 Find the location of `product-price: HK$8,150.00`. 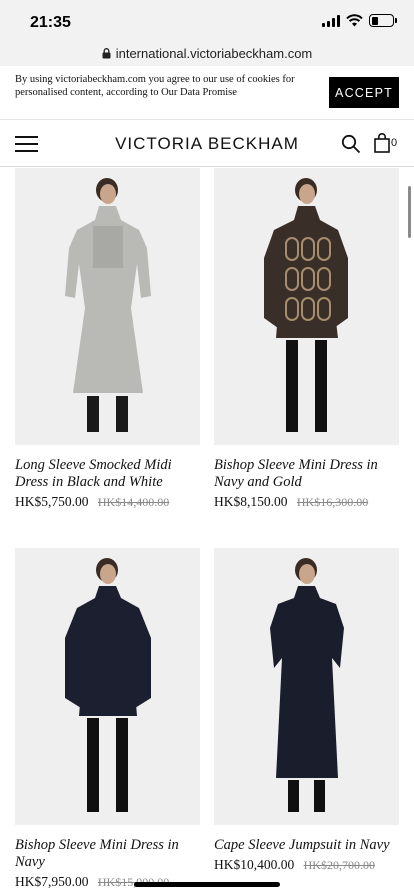

product-price: HK$8,150.00 is located at coordinates (251, 501).